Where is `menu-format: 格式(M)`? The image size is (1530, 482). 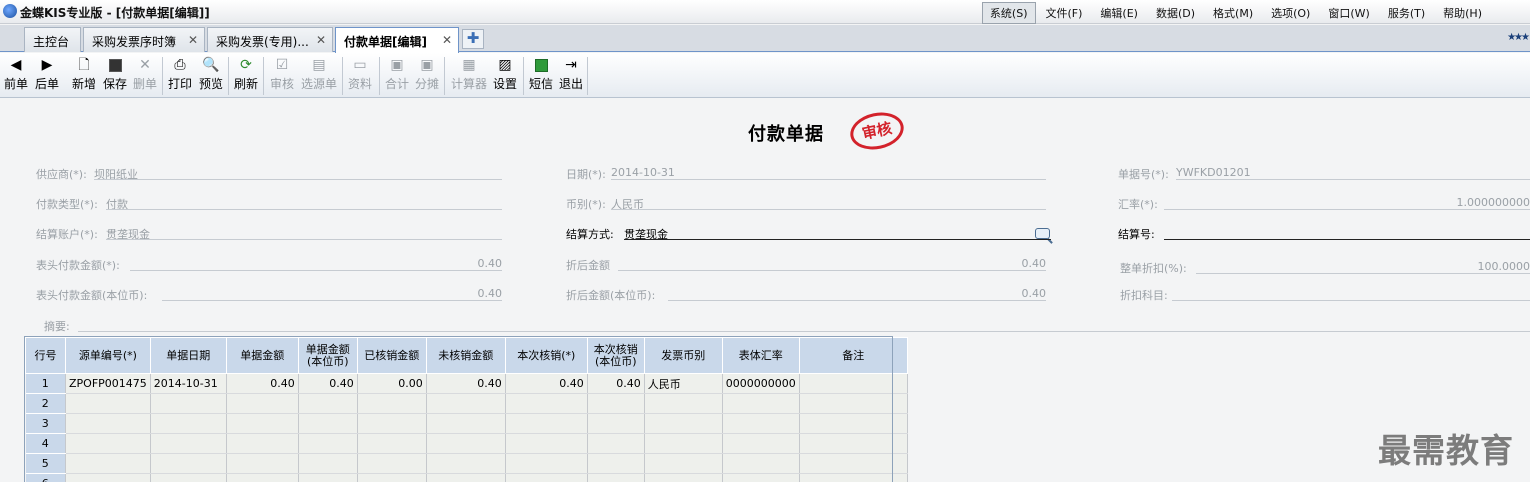
menu-format: 格式(M) is located at coordinates (1233, 13).